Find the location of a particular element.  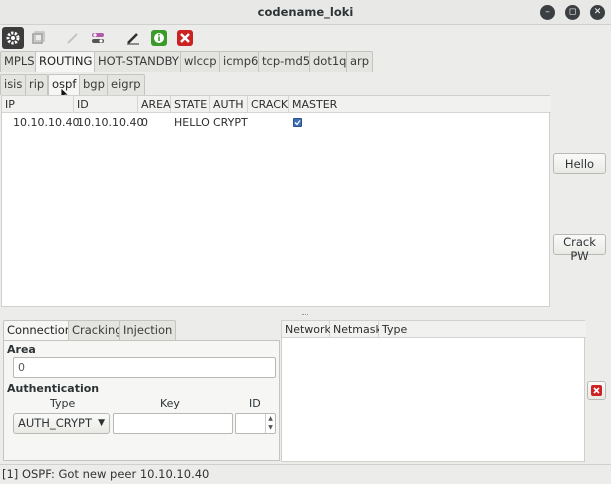

column-header-state: STATE is located at coordinates (190, 104).